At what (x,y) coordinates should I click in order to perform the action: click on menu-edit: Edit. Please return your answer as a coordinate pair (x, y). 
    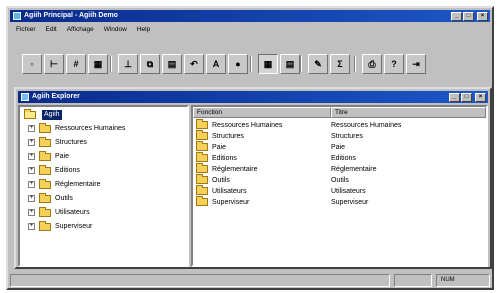
    Looking at the image, I should click on (51, 29).